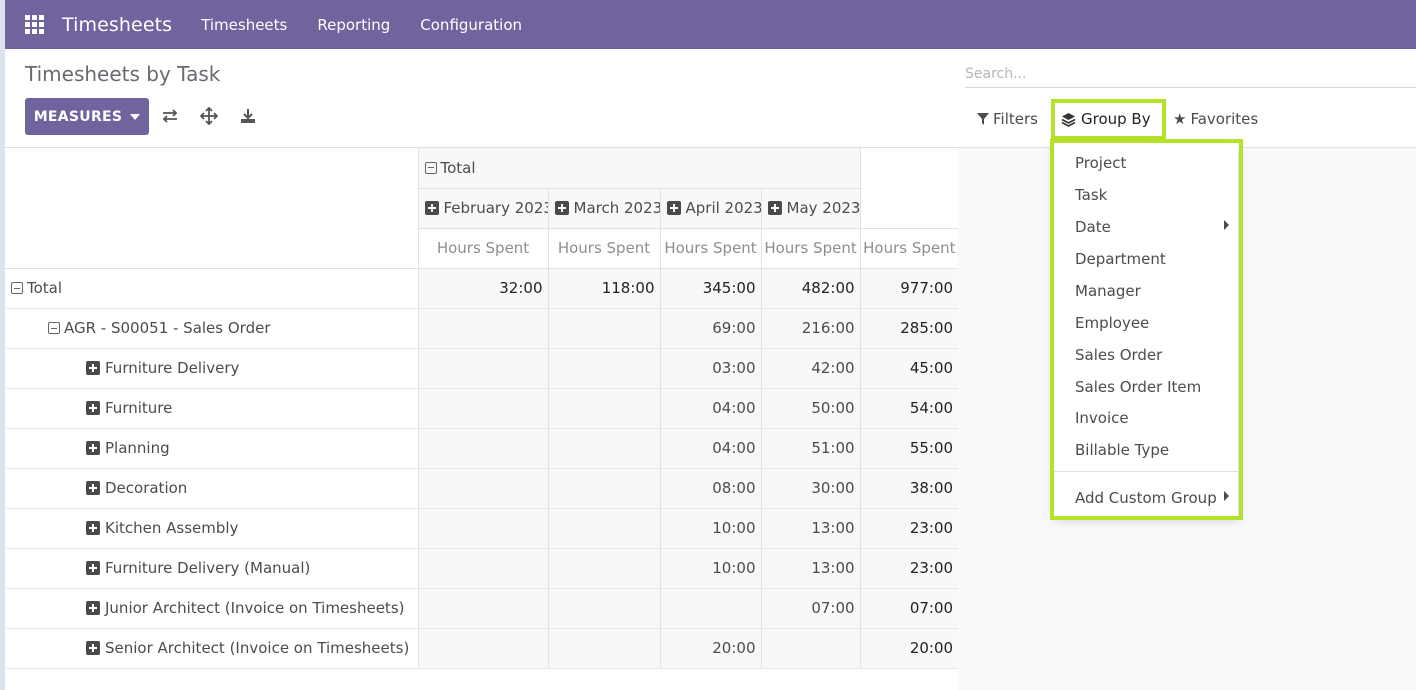 The image size is (1416, 690). I want to click on nav-timesheets: Timesheets, so click(244, 25).